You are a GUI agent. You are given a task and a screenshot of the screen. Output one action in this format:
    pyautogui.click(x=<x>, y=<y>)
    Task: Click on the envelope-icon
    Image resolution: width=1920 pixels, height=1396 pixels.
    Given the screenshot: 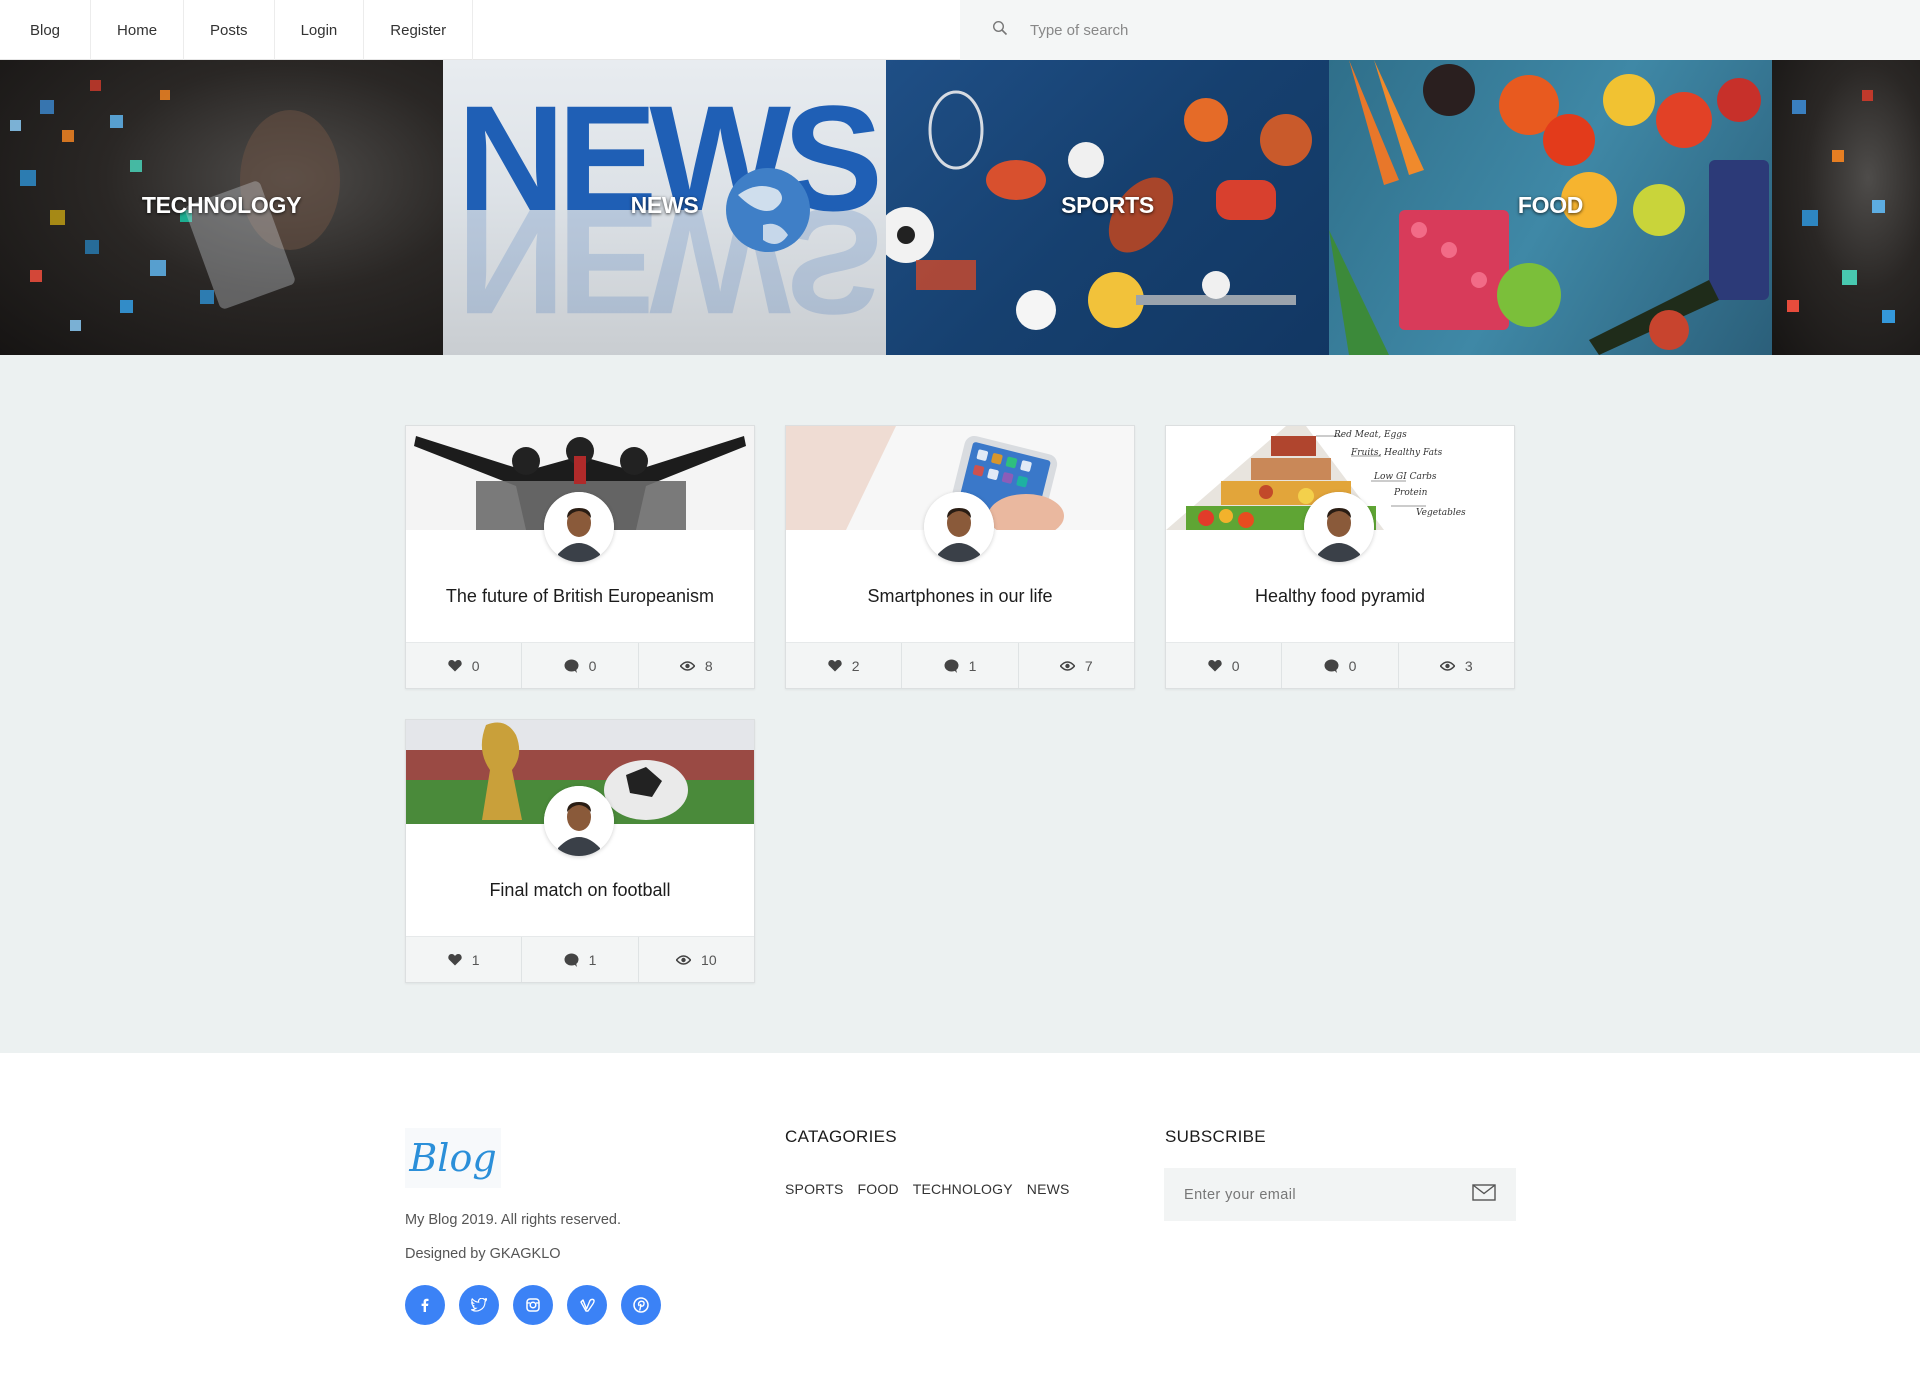 What is the action you would take?
    pyautogui.click(x=1484, y=1194)
    